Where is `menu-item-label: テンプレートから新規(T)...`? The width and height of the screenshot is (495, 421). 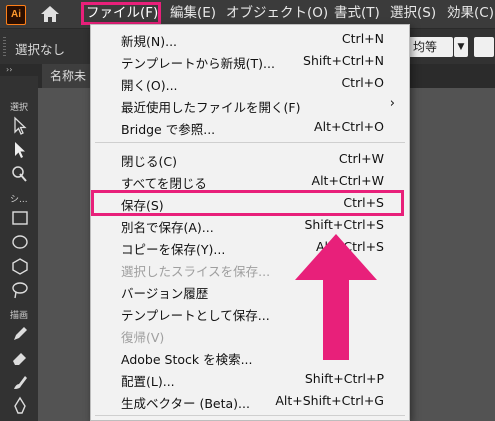 menu-item-label: テンプレートから新規(T)... is located at coordinates (198, 63).